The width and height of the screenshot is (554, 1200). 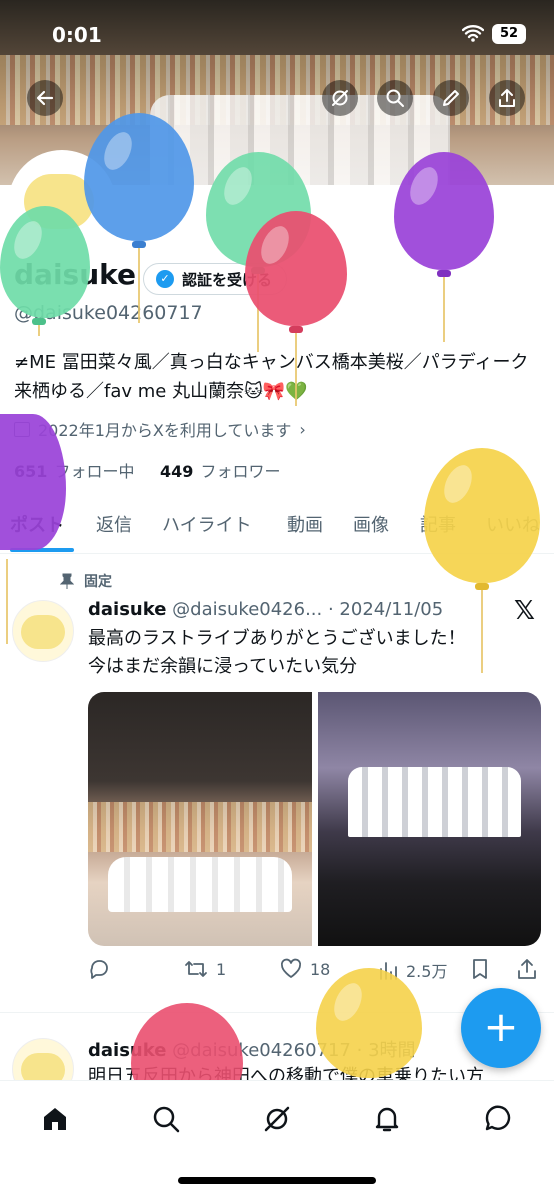 What do you see at coordinates (200, 827) in the screenshot?
I see `image-crowd` at bounding box center [200, 827].